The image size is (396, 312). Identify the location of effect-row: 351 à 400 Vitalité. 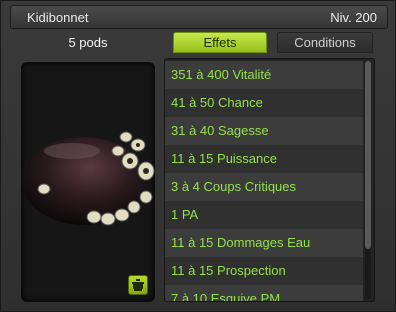
(264, 75).